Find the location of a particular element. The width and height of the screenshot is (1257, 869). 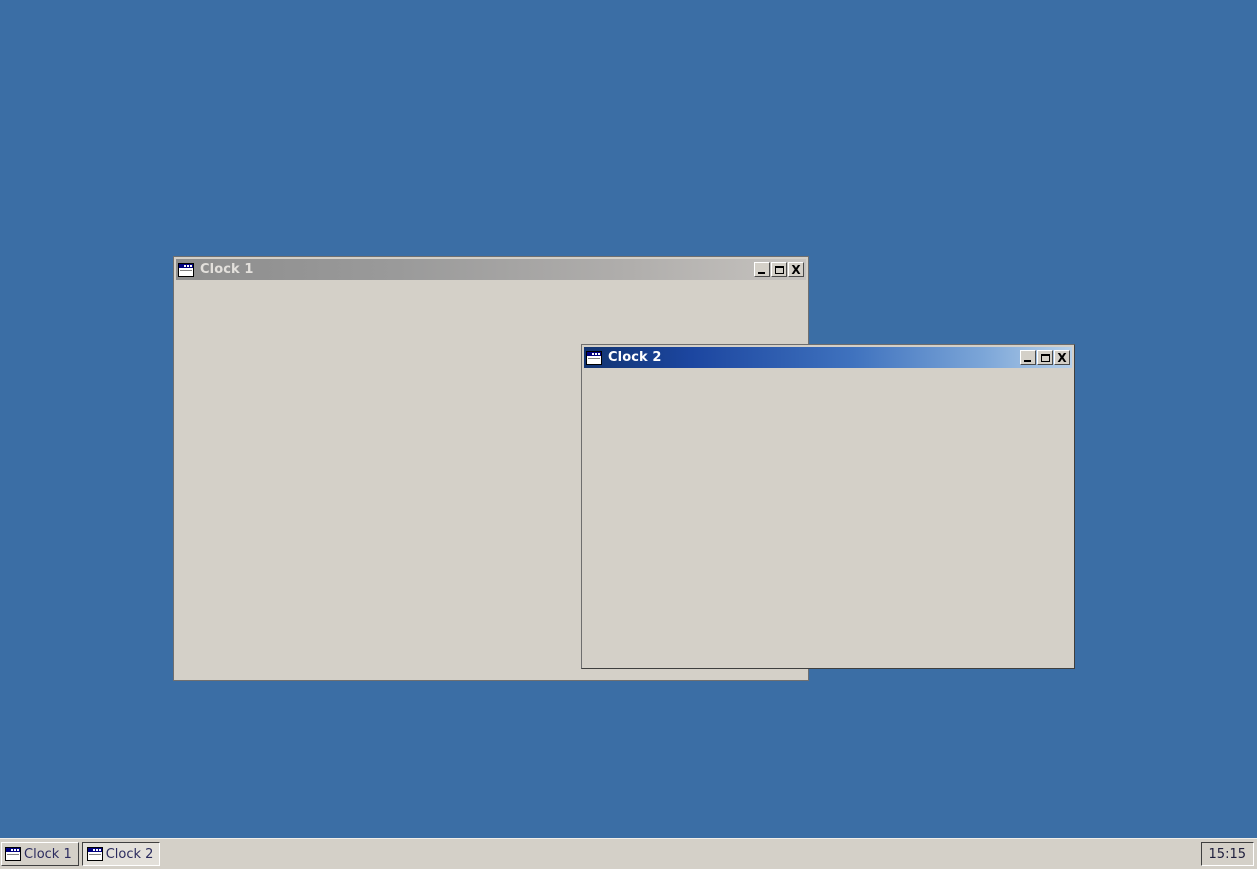

titlebar-buttons-clock-1: X is located at coordinates (779, 269).